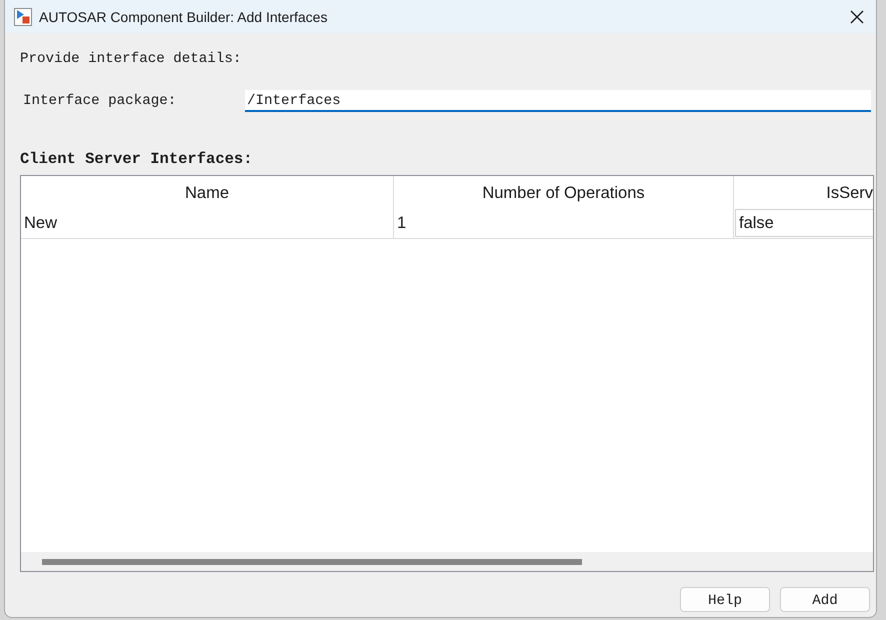  I want to click on dialog-button: Add, so click(825, 599).